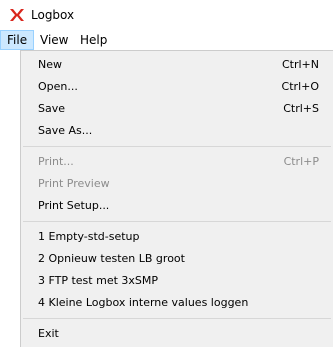  What do you see at coordinates (300, 86) in the screenshot?
I see `menu-item-shortcut: Ctrl+O` at bounding box center [300, 86].